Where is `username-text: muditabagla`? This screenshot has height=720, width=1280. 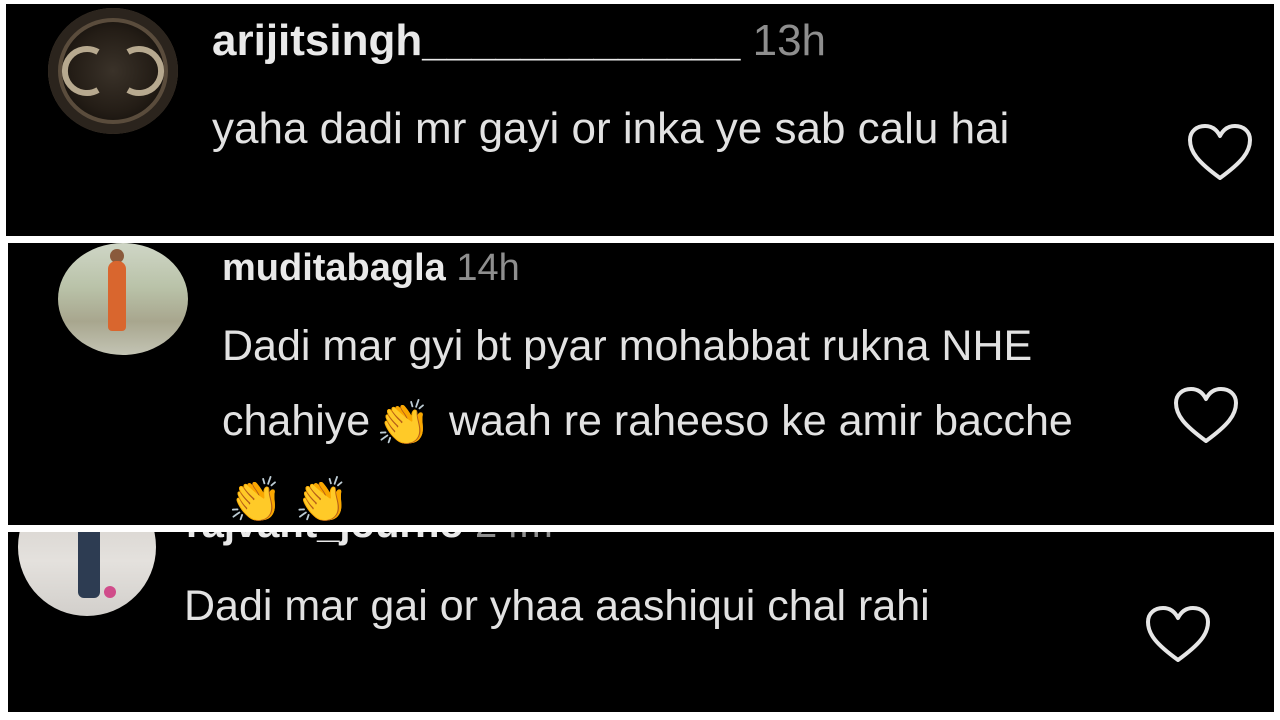 username-text: muditabagla is located at coordinates (334, 268).